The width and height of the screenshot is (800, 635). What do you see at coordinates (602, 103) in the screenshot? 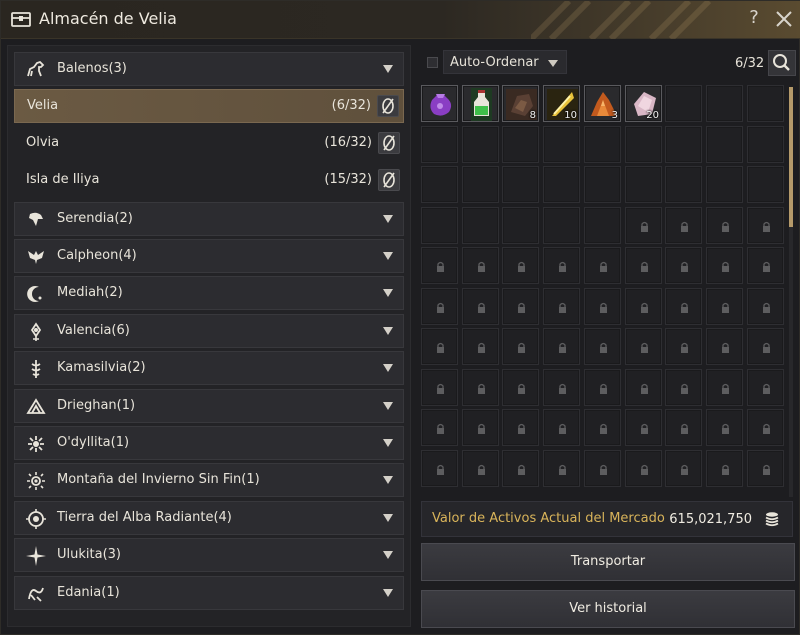
I see `item-slot: 3` at bounding box center [602, 103].